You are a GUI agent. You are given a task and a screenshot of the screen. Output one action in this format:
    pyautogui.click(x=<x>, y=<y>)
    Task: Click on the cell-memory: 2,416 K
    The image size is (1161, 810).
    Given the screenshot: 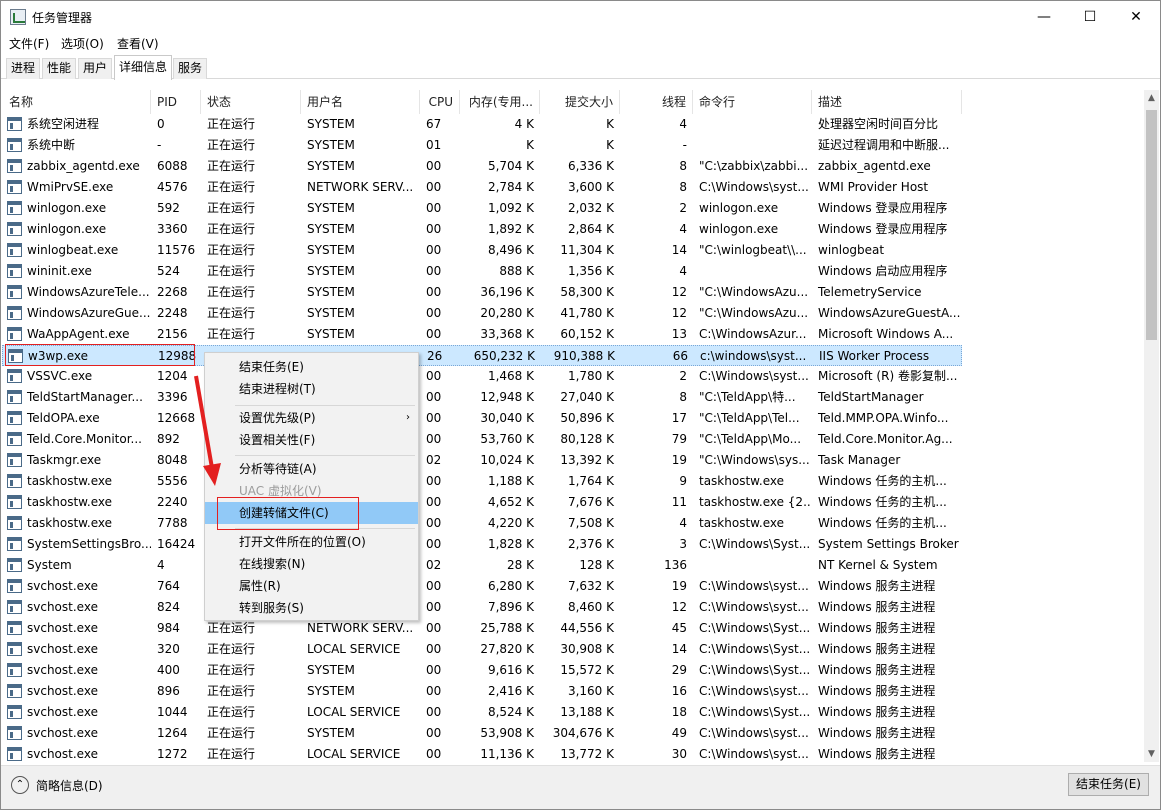 What is the action you would take?
    pyautogui.click(x=510, y=691)
    